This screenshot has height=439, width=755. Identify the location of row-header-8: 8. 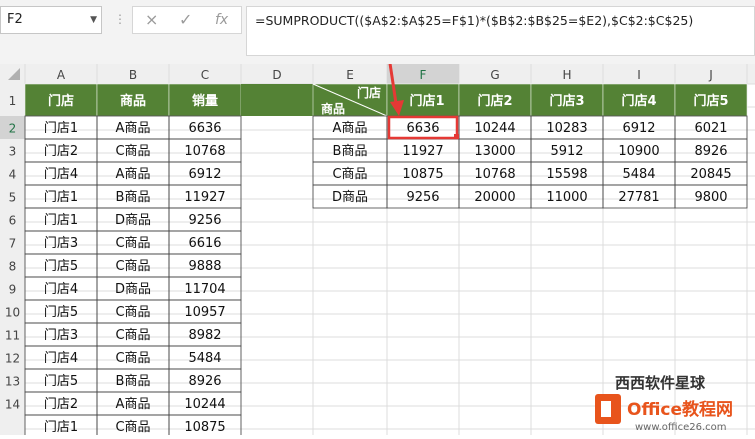
(13, 267).